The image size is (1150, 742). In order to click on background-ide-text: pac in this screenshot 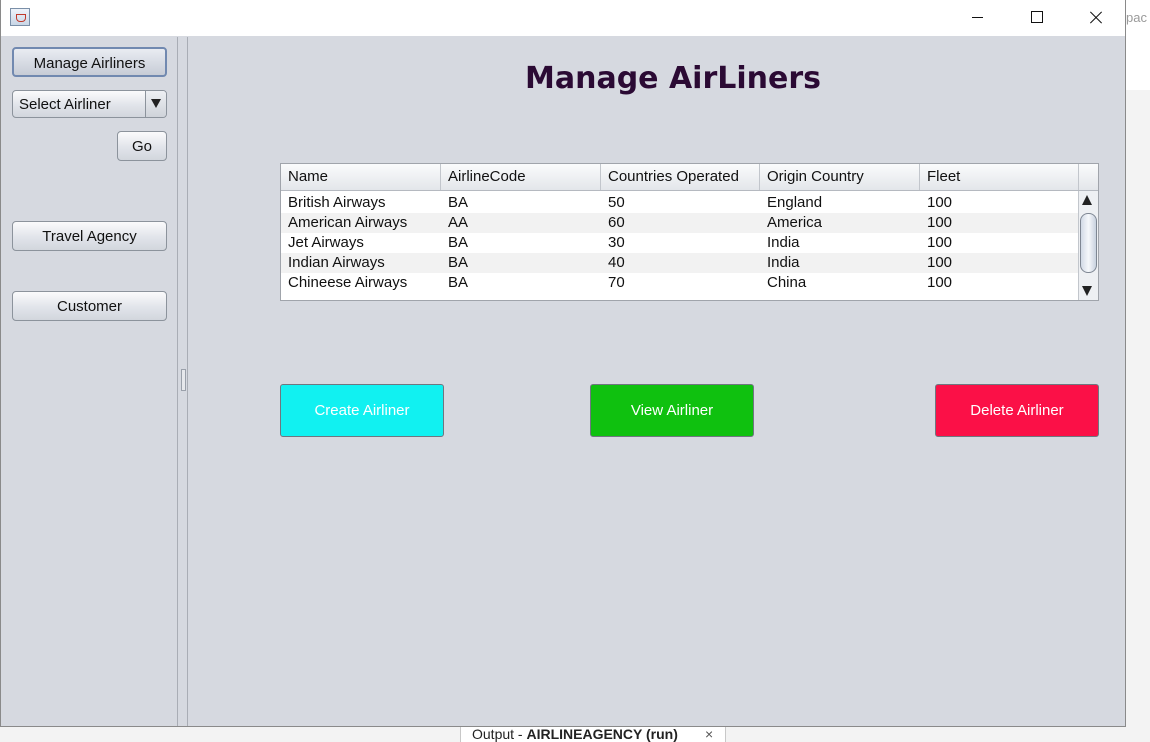, I will do `click(1136, 17)`.